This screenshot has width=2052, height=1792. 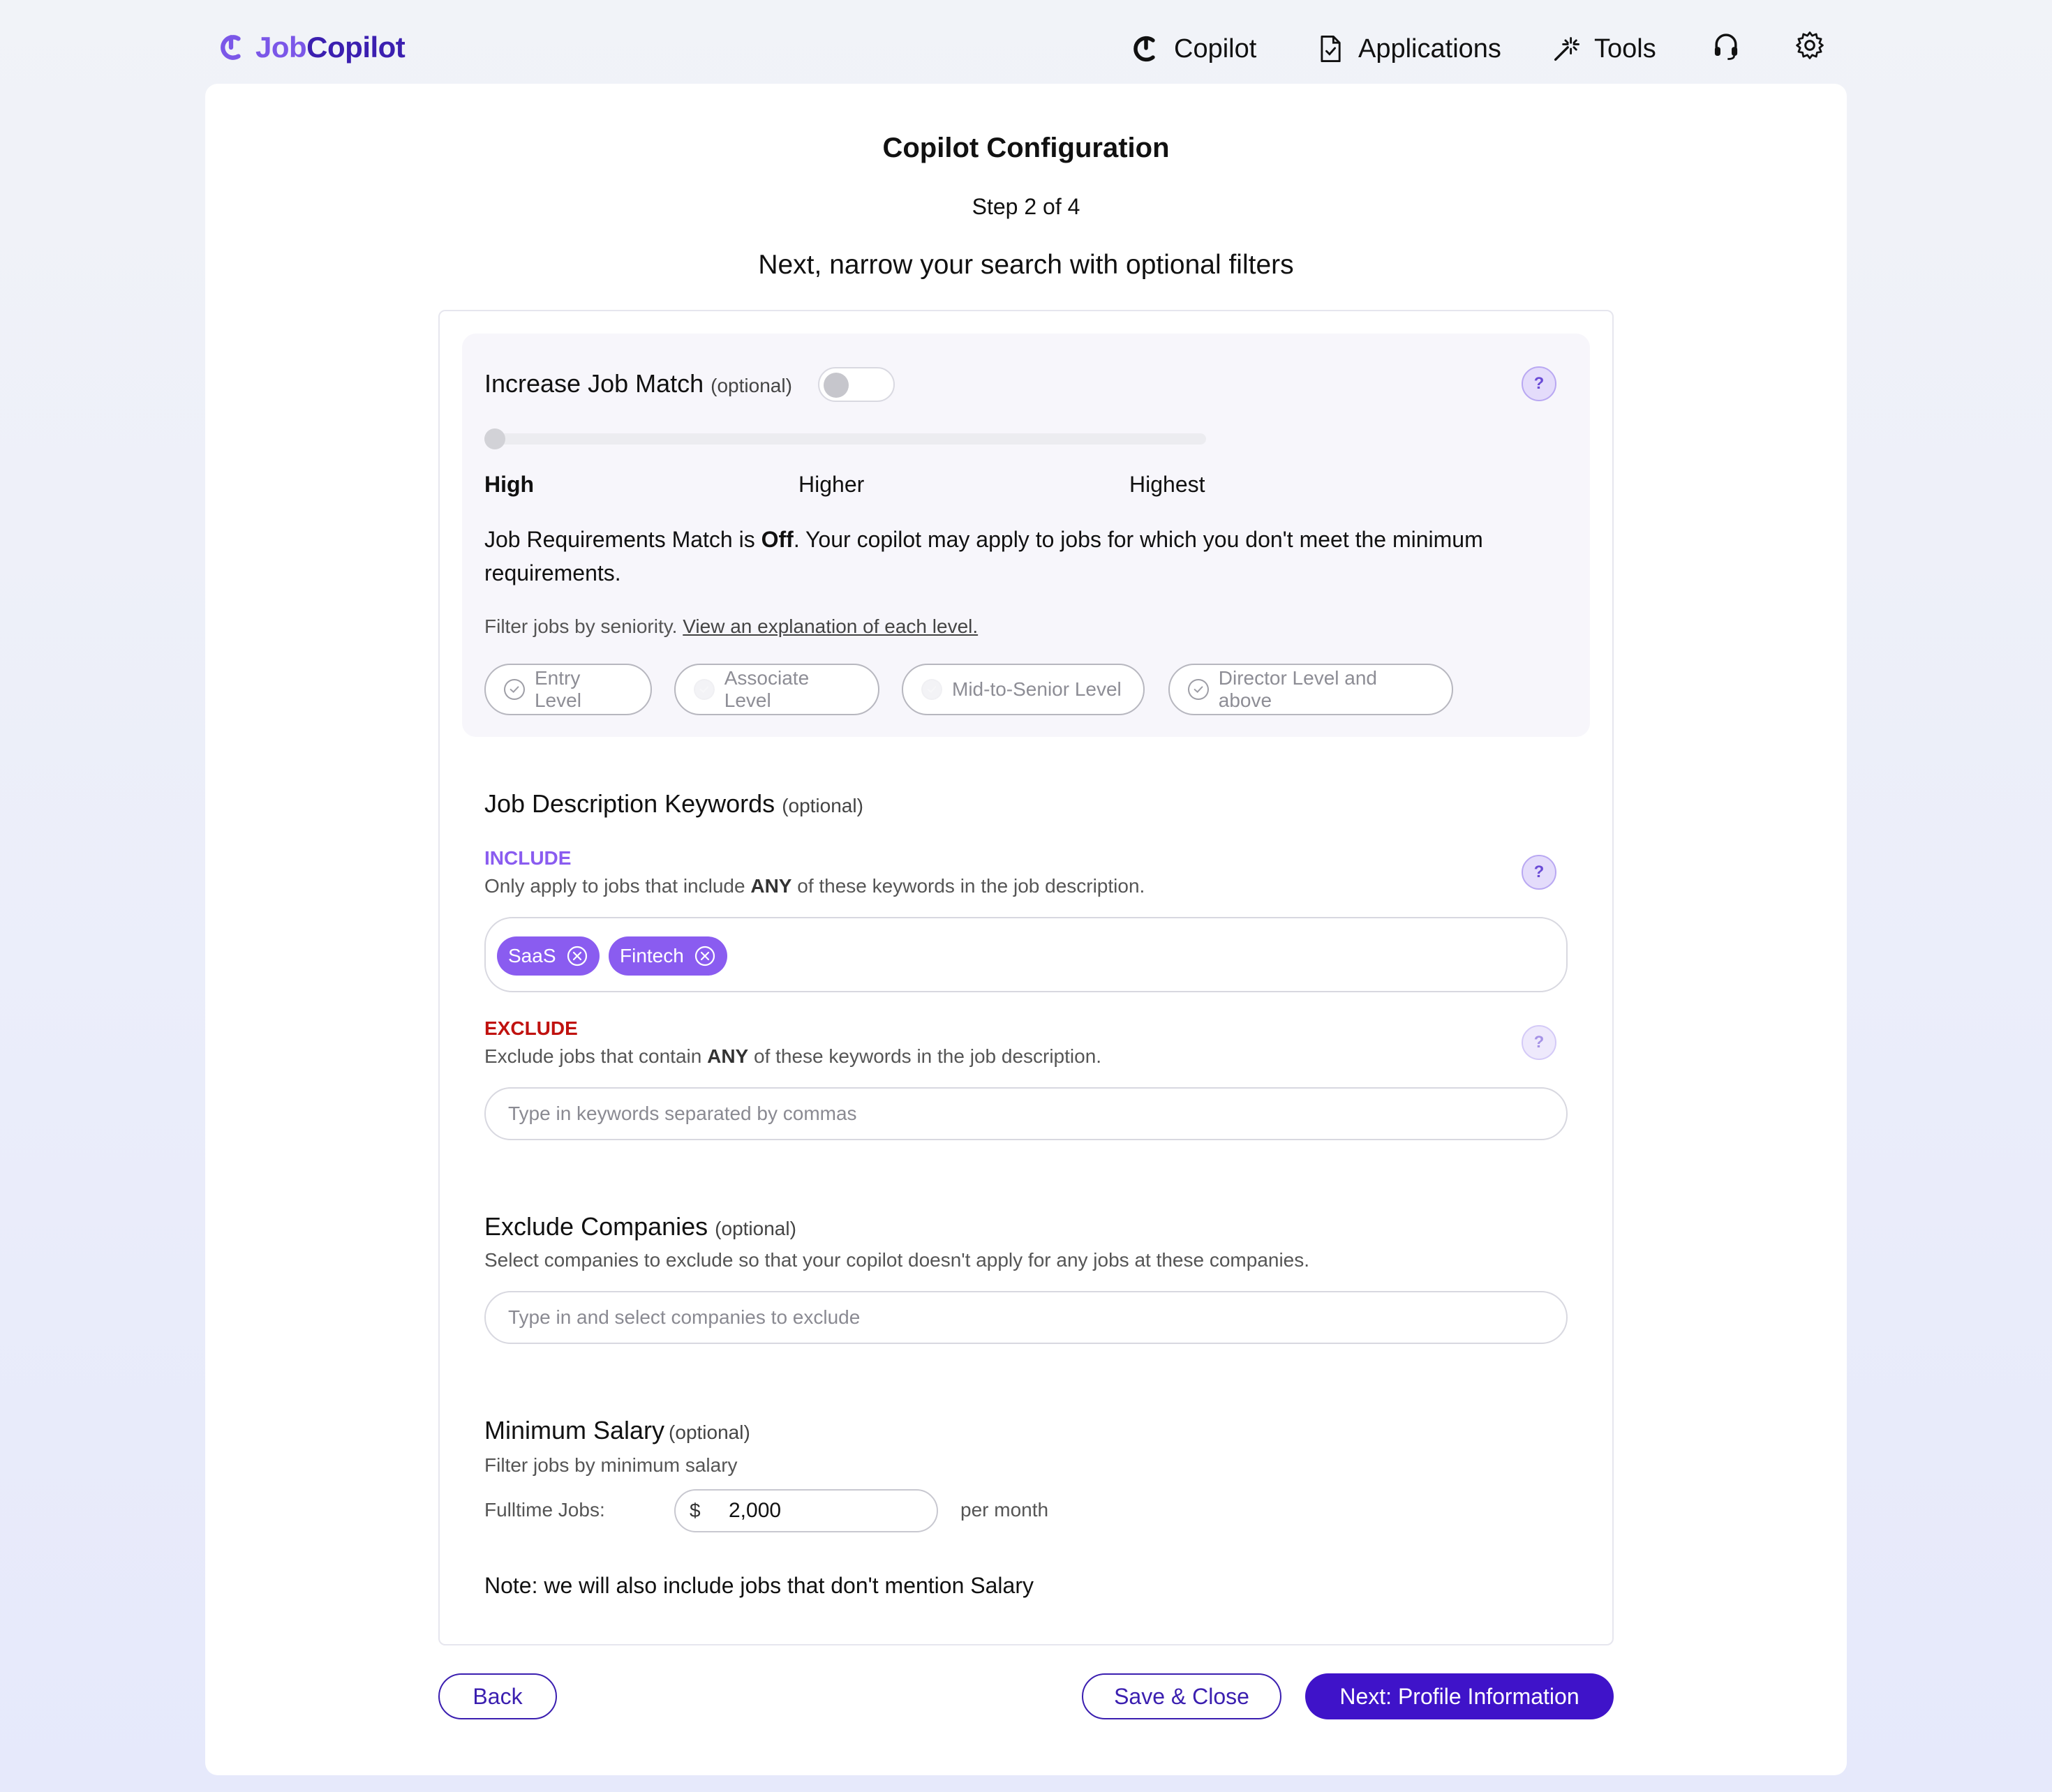 I want to click on brand-logo: JobCopilot, so click(x=311, y=47).